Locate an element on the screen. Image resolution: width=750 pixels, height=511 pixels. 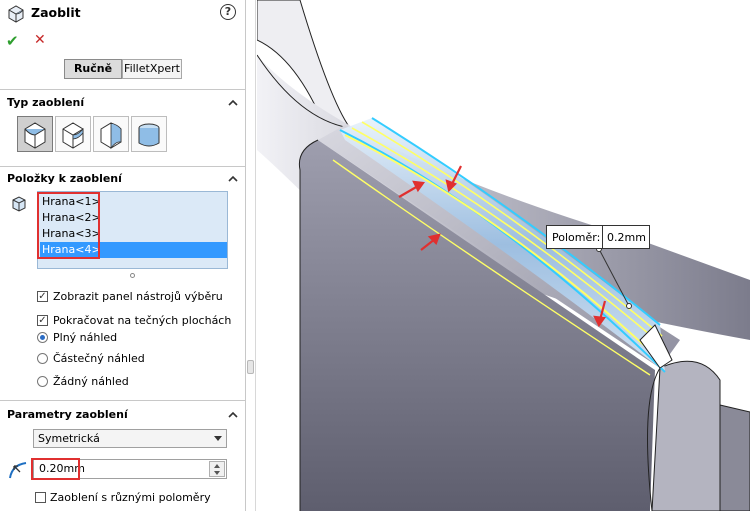
callout-divider is located at coordinates (602, 237).